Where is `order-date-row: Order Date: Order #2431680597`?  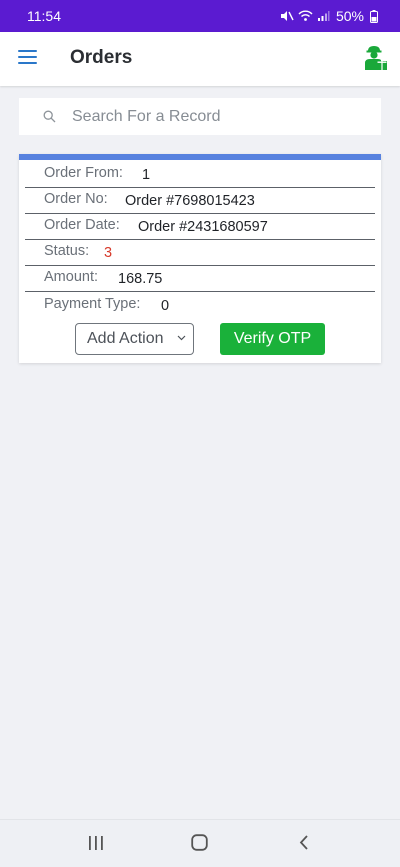
order-date-row: Order Date: Order #2431680597 is located at coordinates (200, 227).